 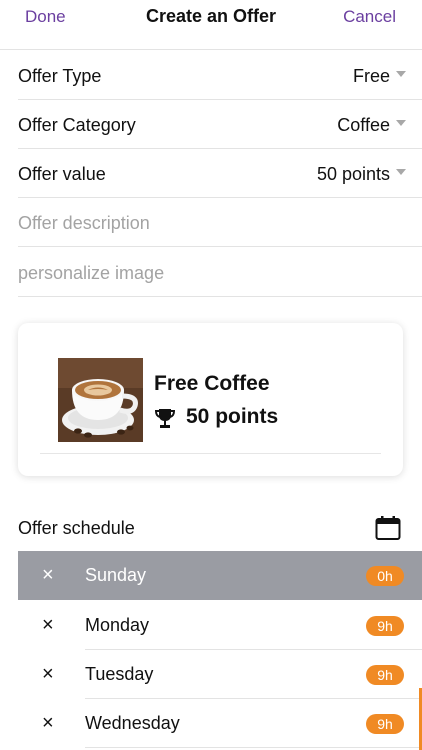 I want to click on cancel-button: Cancel, so click(x=369, y=17).